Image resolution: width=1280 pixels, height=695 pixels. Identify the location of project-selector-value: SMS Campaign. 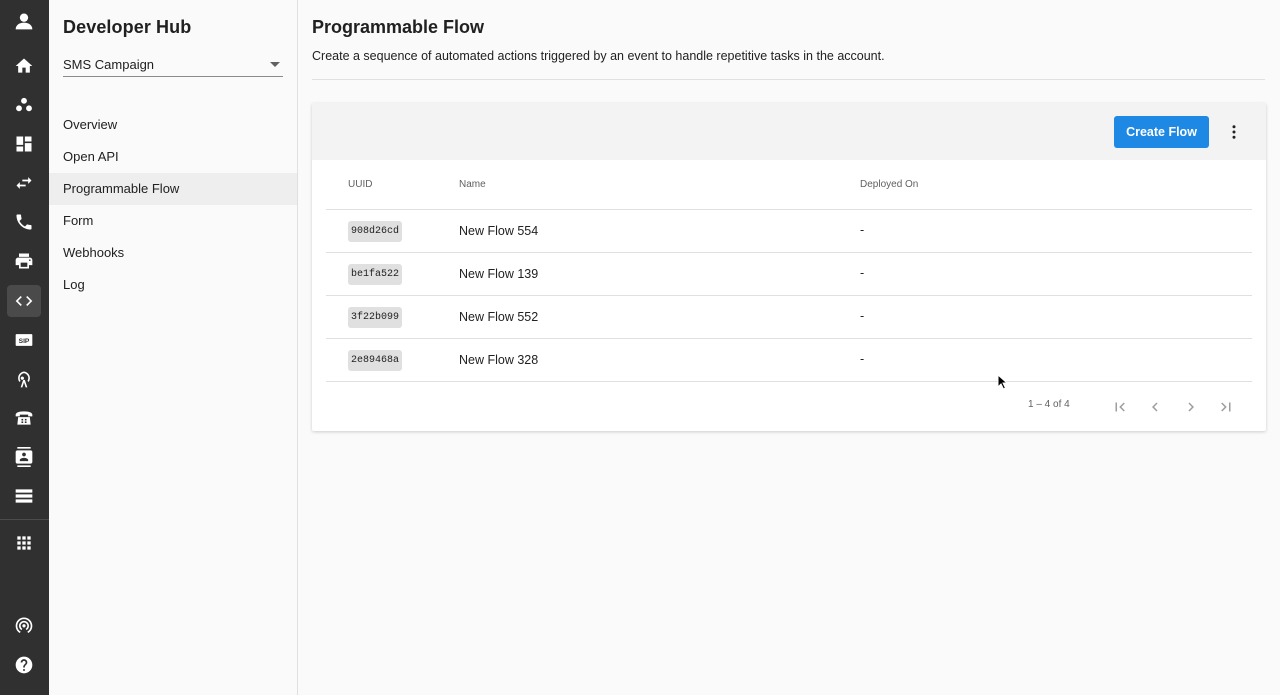
(109, 64).